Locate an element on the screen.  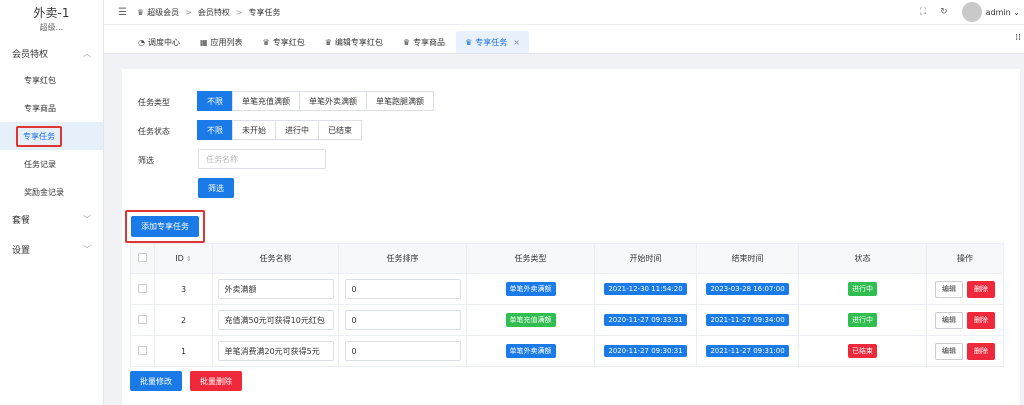
type-option-takeout: 单笔外卖满额 is located at coordinates (333, 101).